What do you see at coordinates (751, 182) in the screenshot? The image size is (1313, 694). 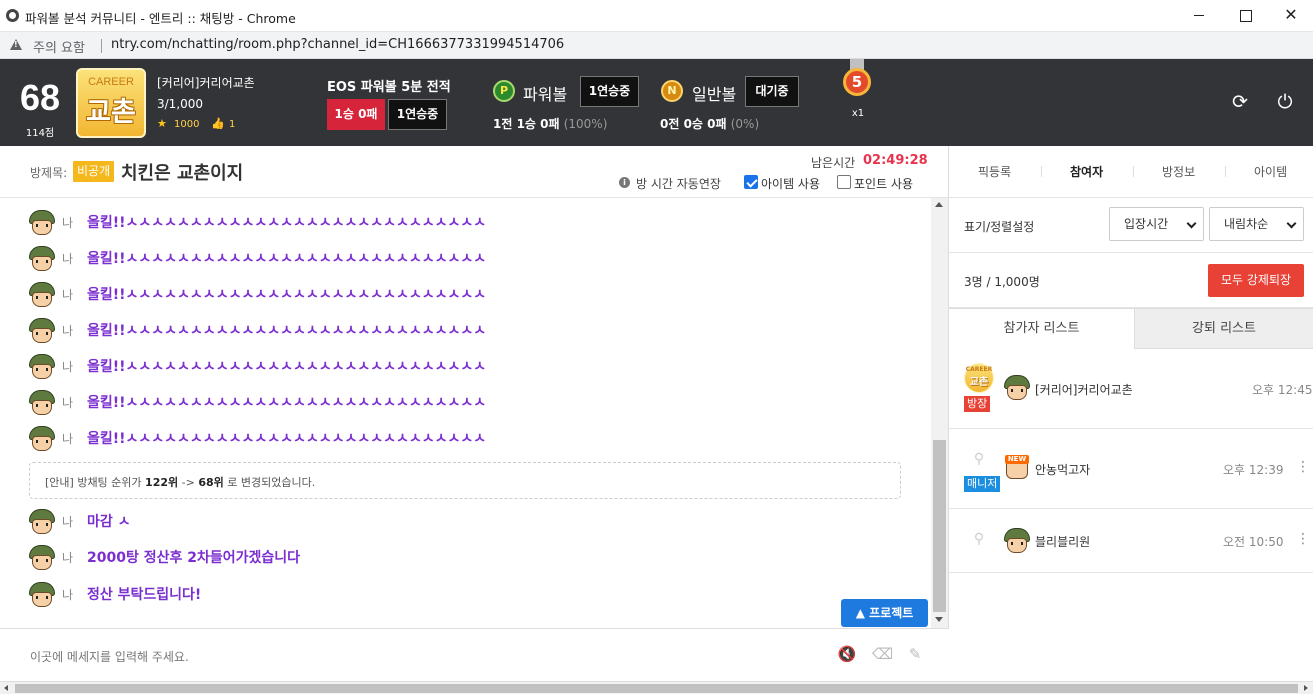 I see `item-use-checkbox` at bounding box center [751, 182].